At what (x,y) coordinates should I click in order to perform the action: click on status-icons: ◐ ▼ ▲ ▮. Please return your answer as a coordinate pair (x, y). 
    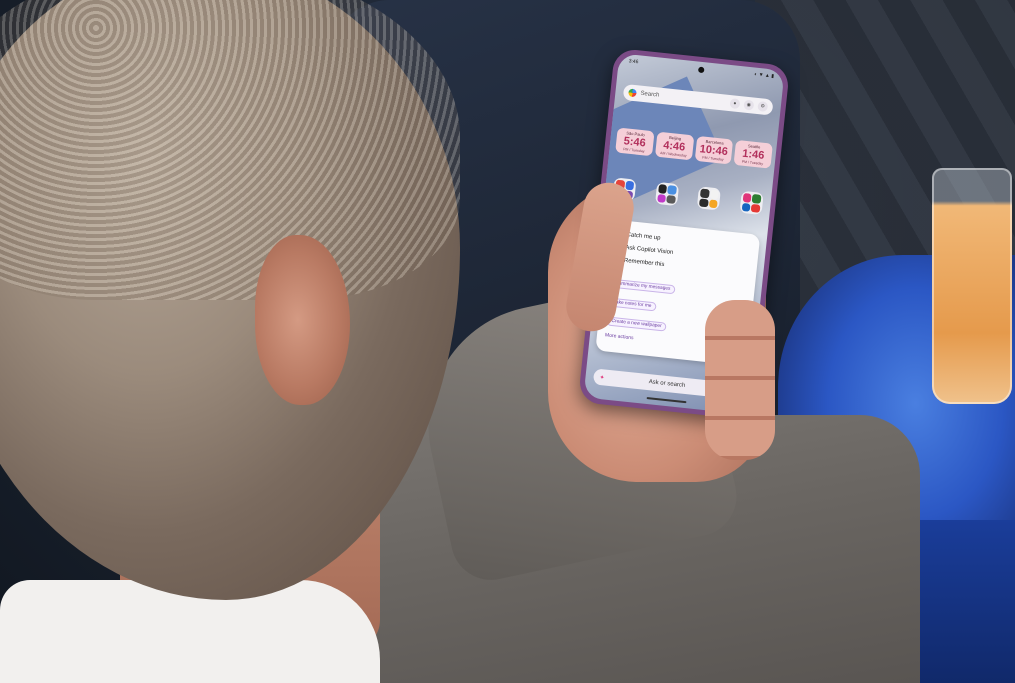
    Looking at the image, I should click on (764, 75).